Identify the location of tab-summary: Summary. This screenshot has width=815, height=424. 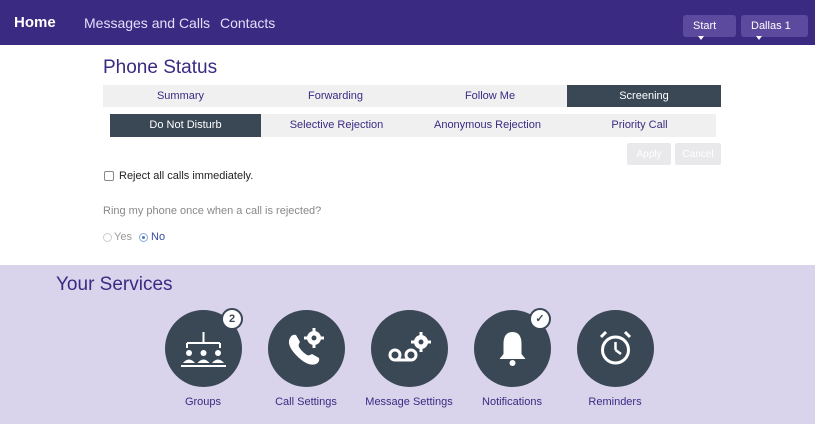
(180, 96).